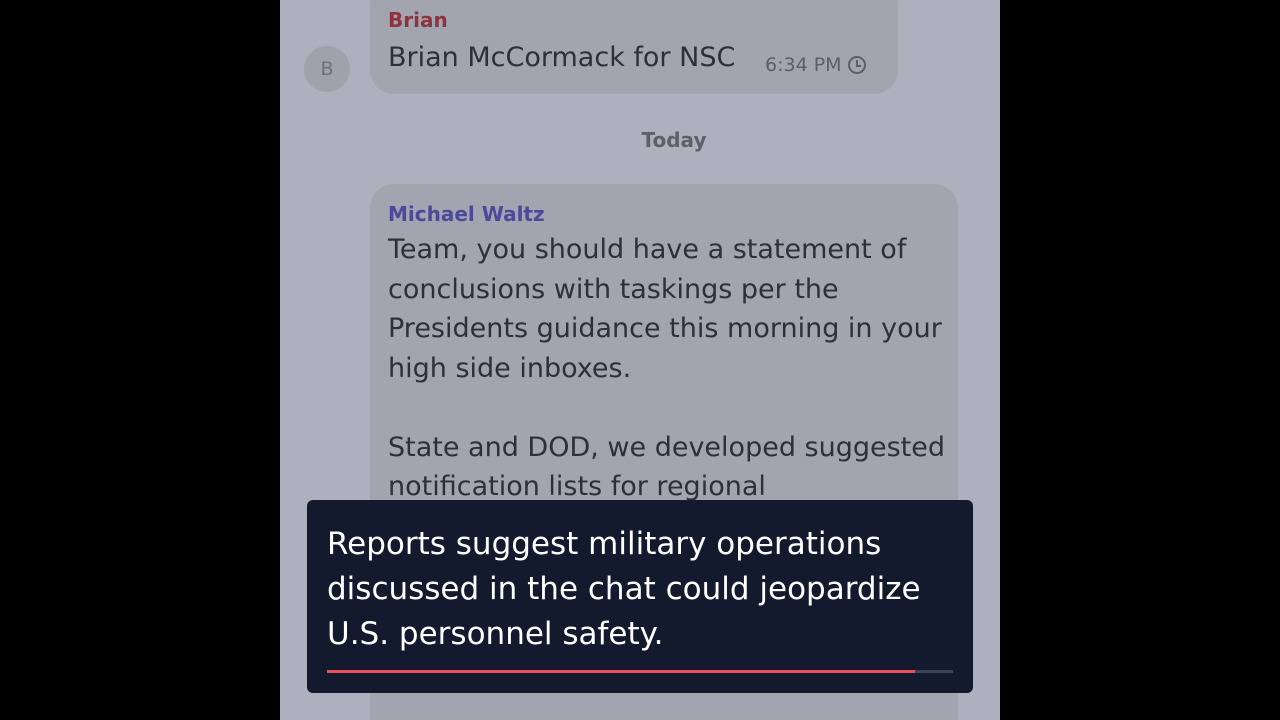 The height and width of the screenshot is (720, 1280). I want to click on avatar-letter: B, so click(327, 69).